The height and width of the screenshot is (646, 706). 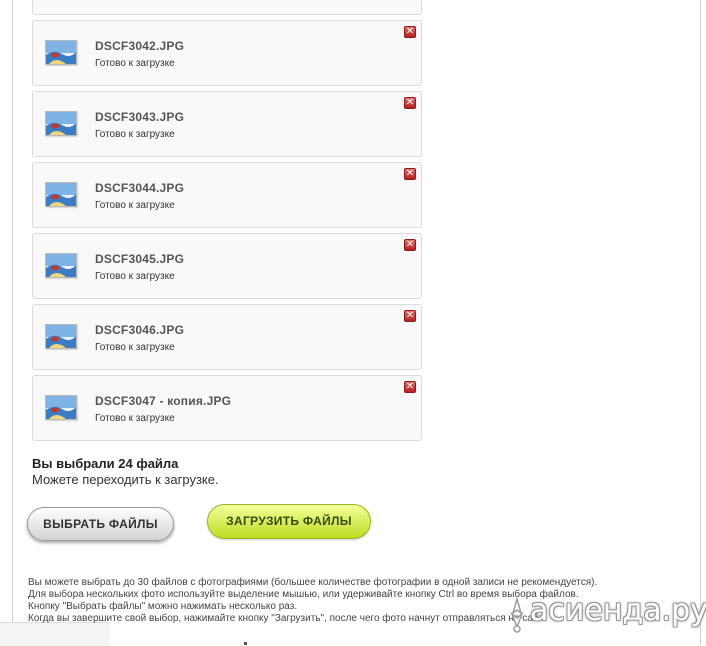 I want to click on upload-files-button: ЗАГРУЗИТЬ ФАЙЛЫ, so click(x=289, y=521).